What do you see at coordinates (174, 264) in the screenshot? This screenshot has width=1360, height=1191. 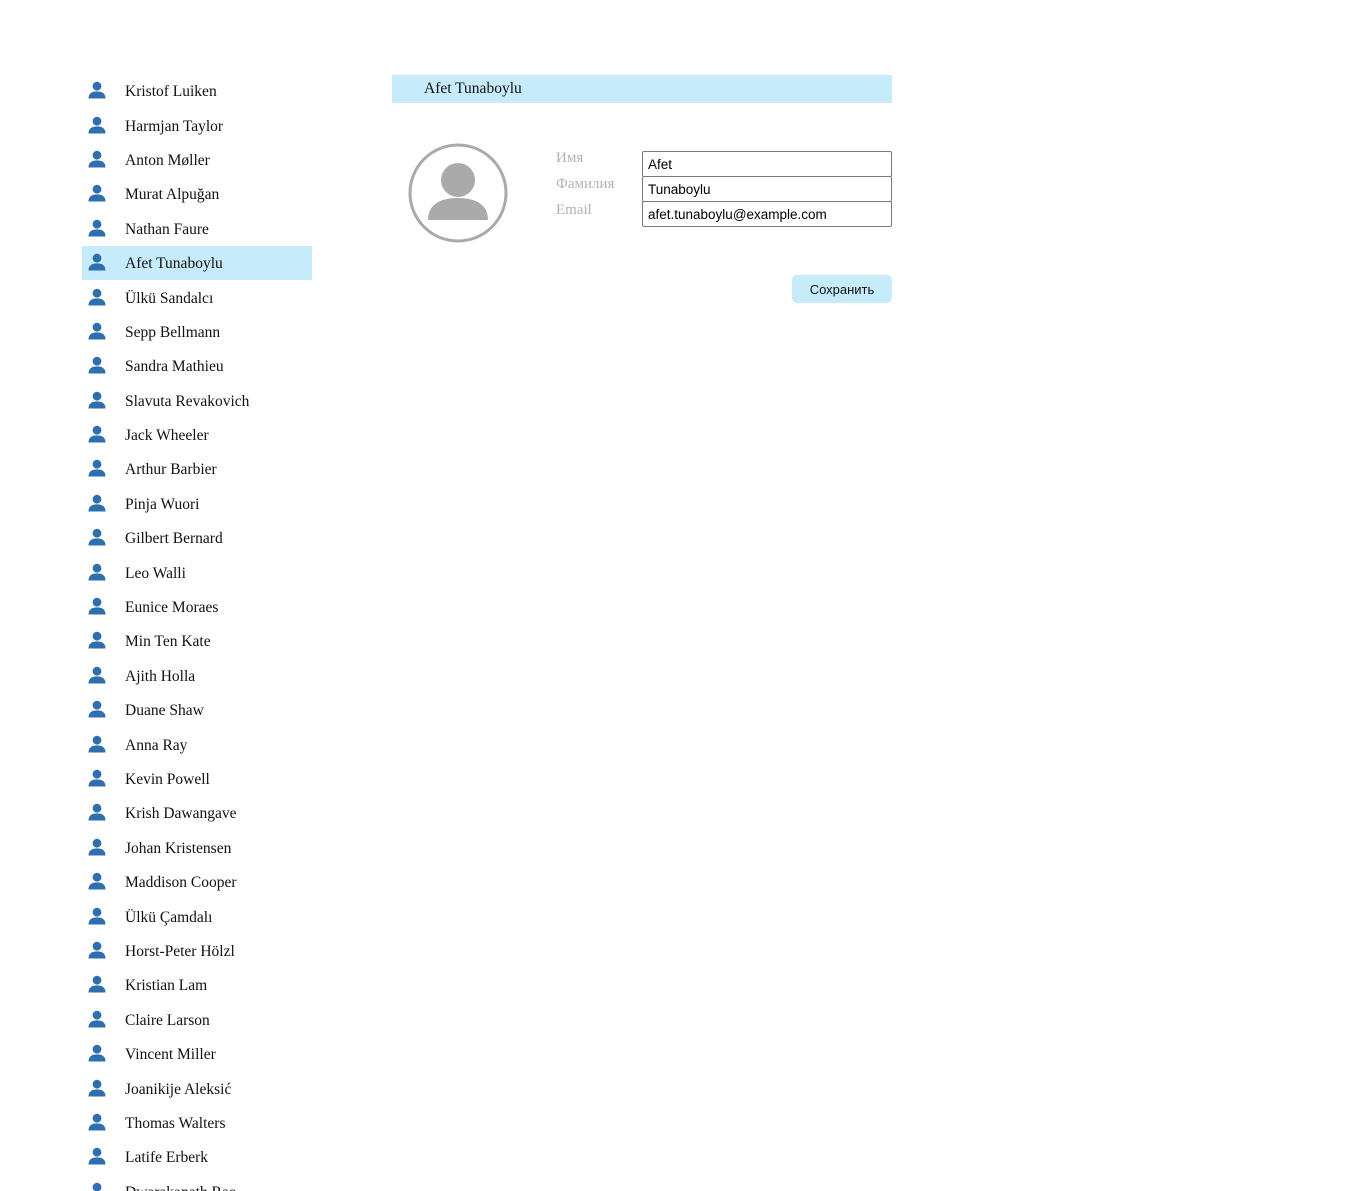 I see `user-name: Afet Tunaboylu` at bounding box center [174, 264].